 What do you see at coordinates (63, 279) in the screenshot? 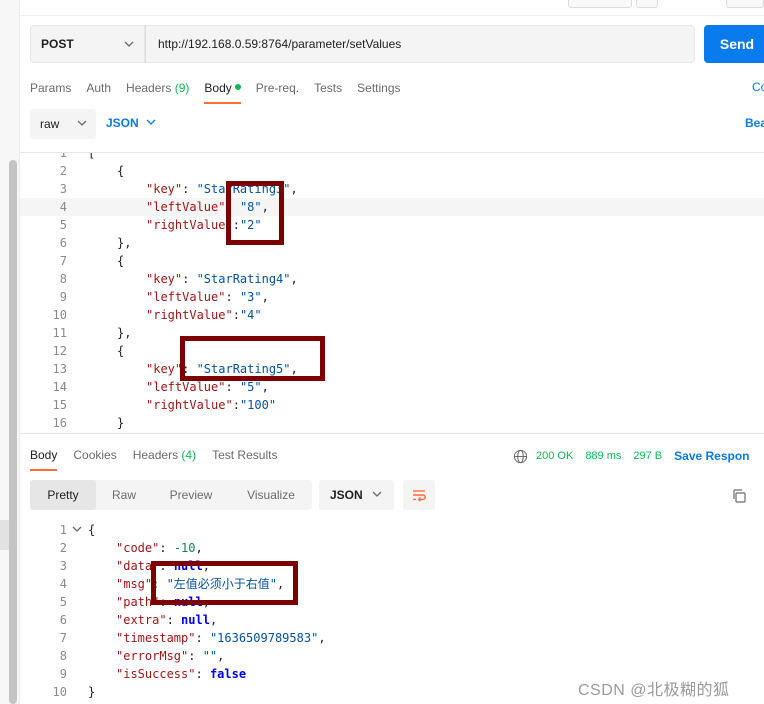
I see `line-number: 8` at bounding box center [63, 279].